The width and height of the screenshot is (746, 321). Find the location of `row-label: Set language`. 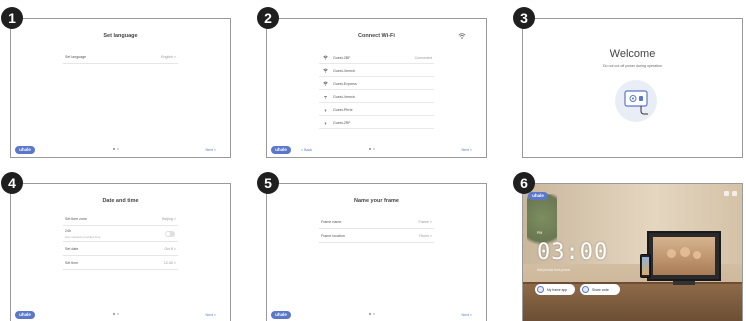

row-label: Set language is located at coordinates (76, 57).